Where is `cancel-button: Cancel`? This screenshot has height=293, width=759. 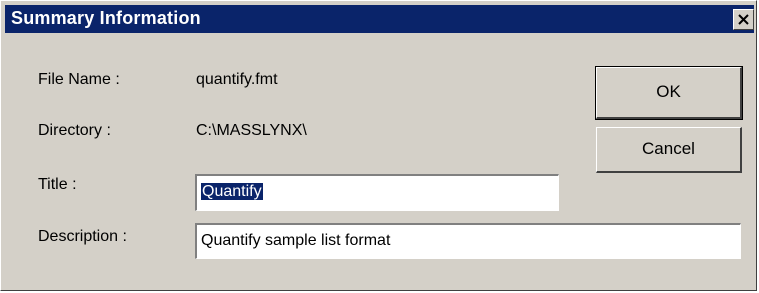
cancel-button: Cancel is located at coordinates (669, 150).